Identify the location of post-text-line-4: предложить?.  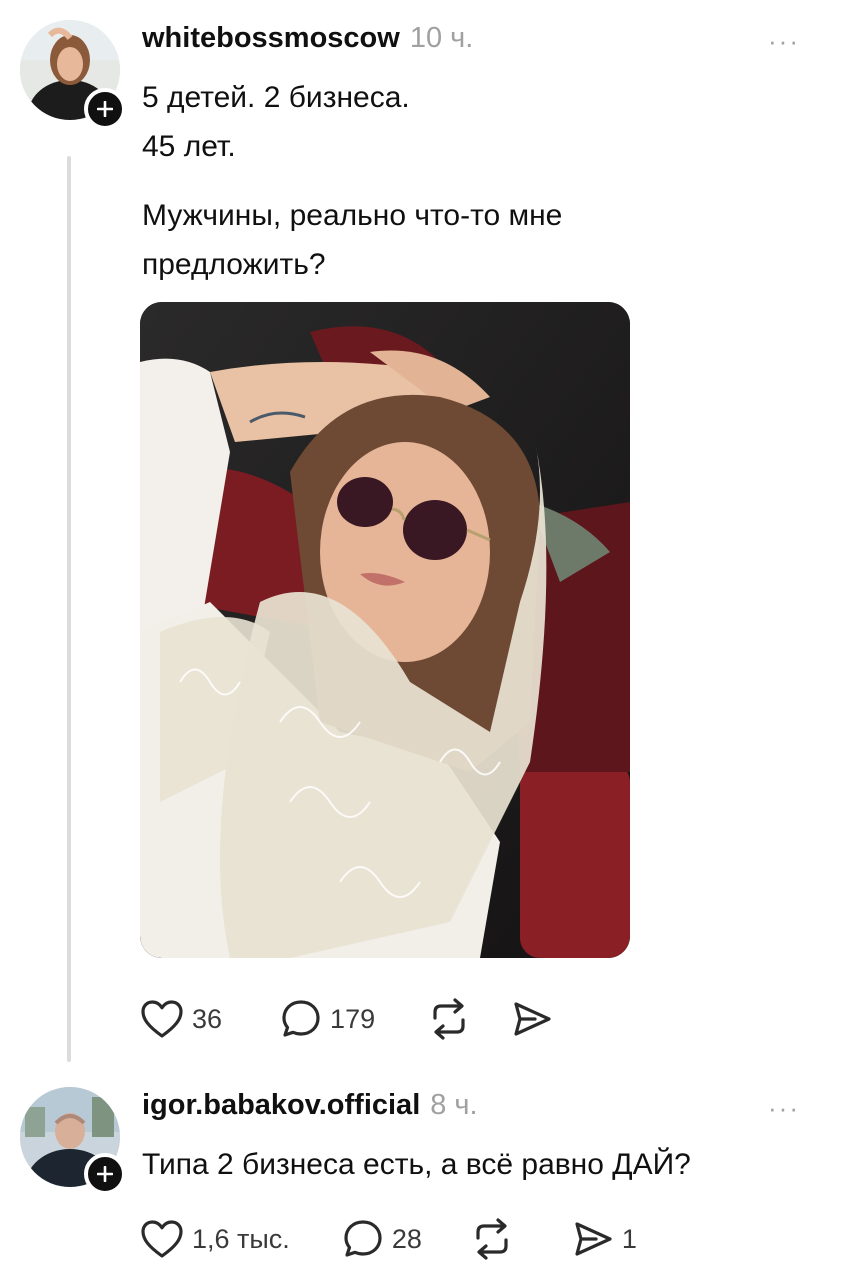
(234, 264).